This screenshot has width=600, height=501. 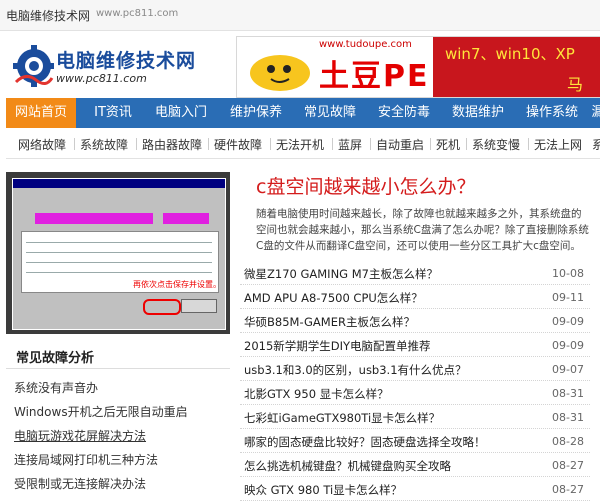 I want to click on news-date: 10-08, so click(x=568, y=273).